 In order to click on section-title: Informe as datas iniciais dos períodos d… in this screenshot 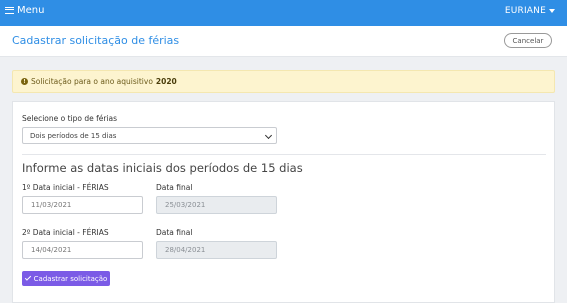, I will do `click(162, 168)`.